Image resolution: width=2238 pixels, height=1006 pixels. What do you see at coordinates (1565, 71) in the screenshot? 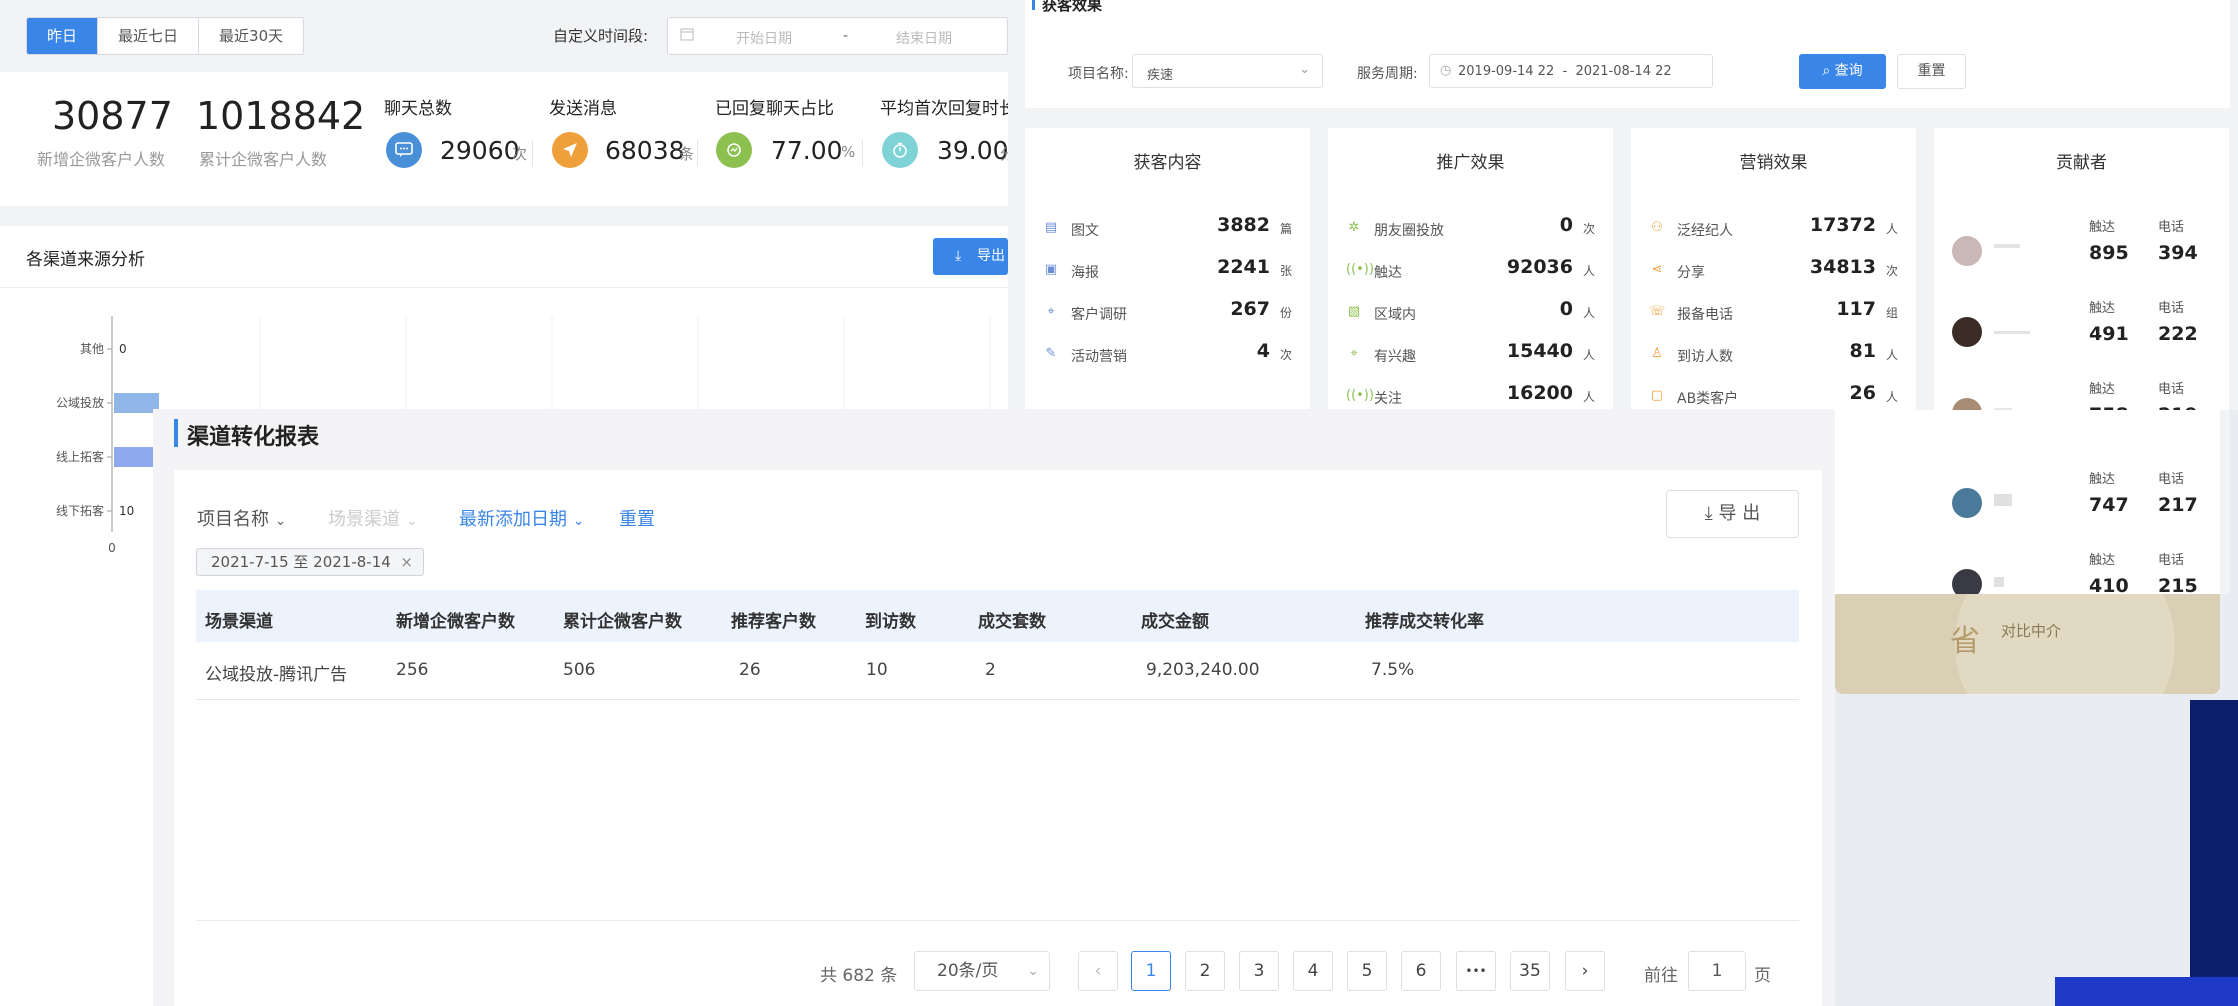
I see `period-value: 2019-09-14 22 - 2021-08-14 22` at bounding box center [1565, 71].